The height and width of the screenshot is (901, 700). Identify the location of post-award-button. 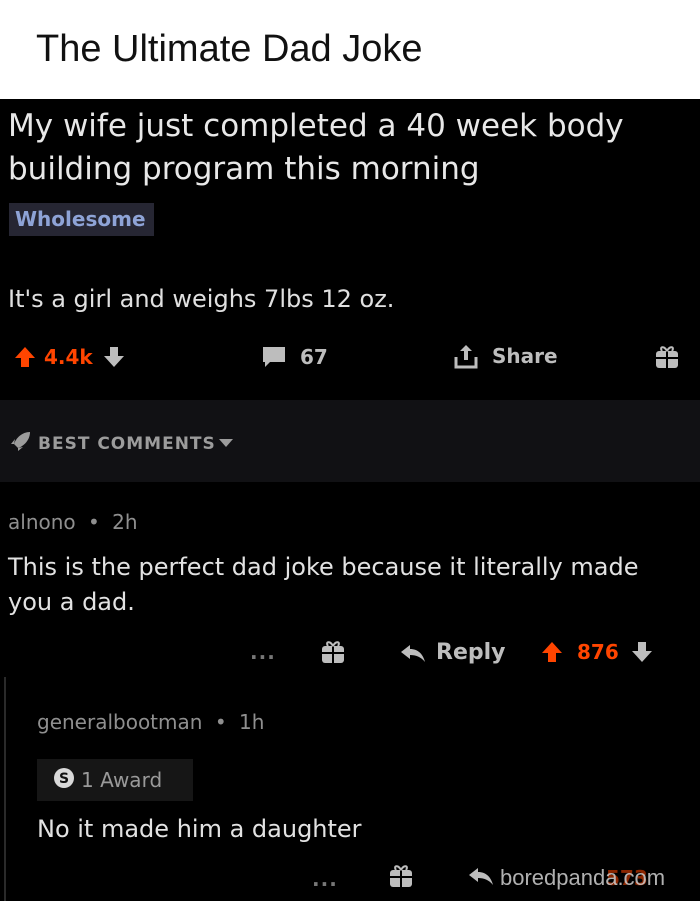
(667, 357).